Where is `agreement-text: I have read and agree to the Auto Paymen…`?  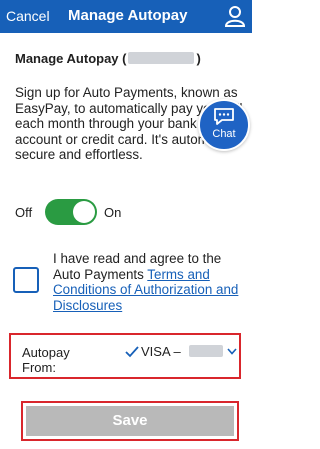 agreement-text: I have read and agree to the Auto Paymen… is located at coordinates (148, 282).